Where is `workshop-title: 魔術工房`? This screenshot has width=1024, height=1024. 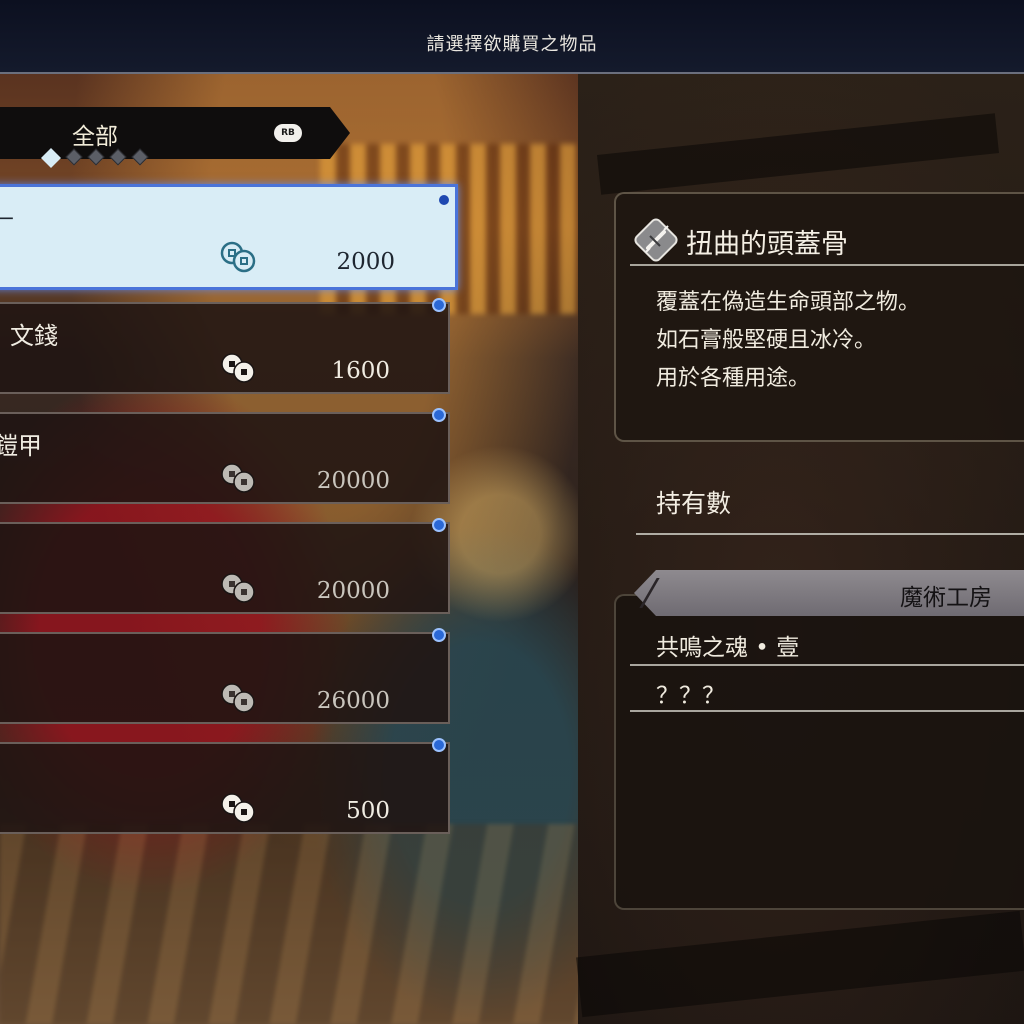 workshop-title: 魔術工房 is located at coordinates (946, 598).